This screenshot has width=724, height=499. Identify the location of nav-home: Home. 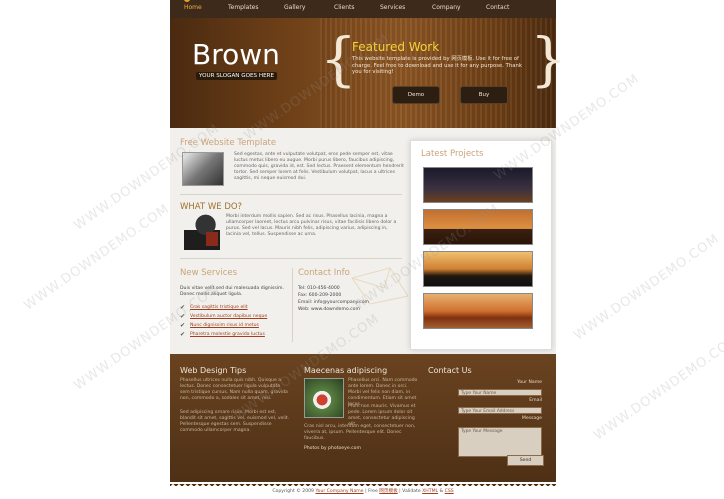
(193, 7).